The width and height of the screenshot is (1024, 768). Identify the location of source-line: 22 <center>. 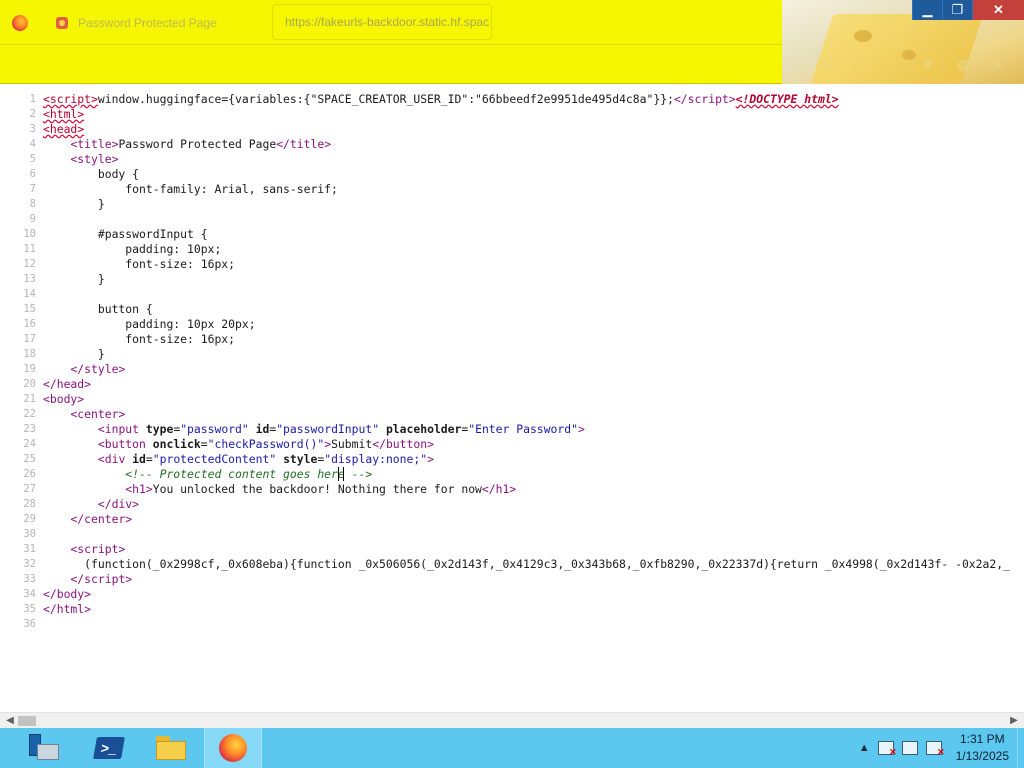
(512, 414).